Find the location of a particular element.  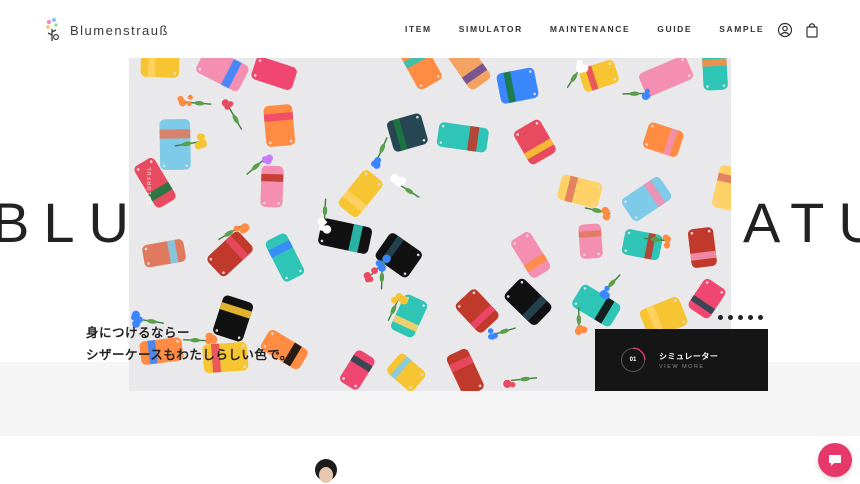

vertical-label: COLORFUL is located at coordinates (150, 185).